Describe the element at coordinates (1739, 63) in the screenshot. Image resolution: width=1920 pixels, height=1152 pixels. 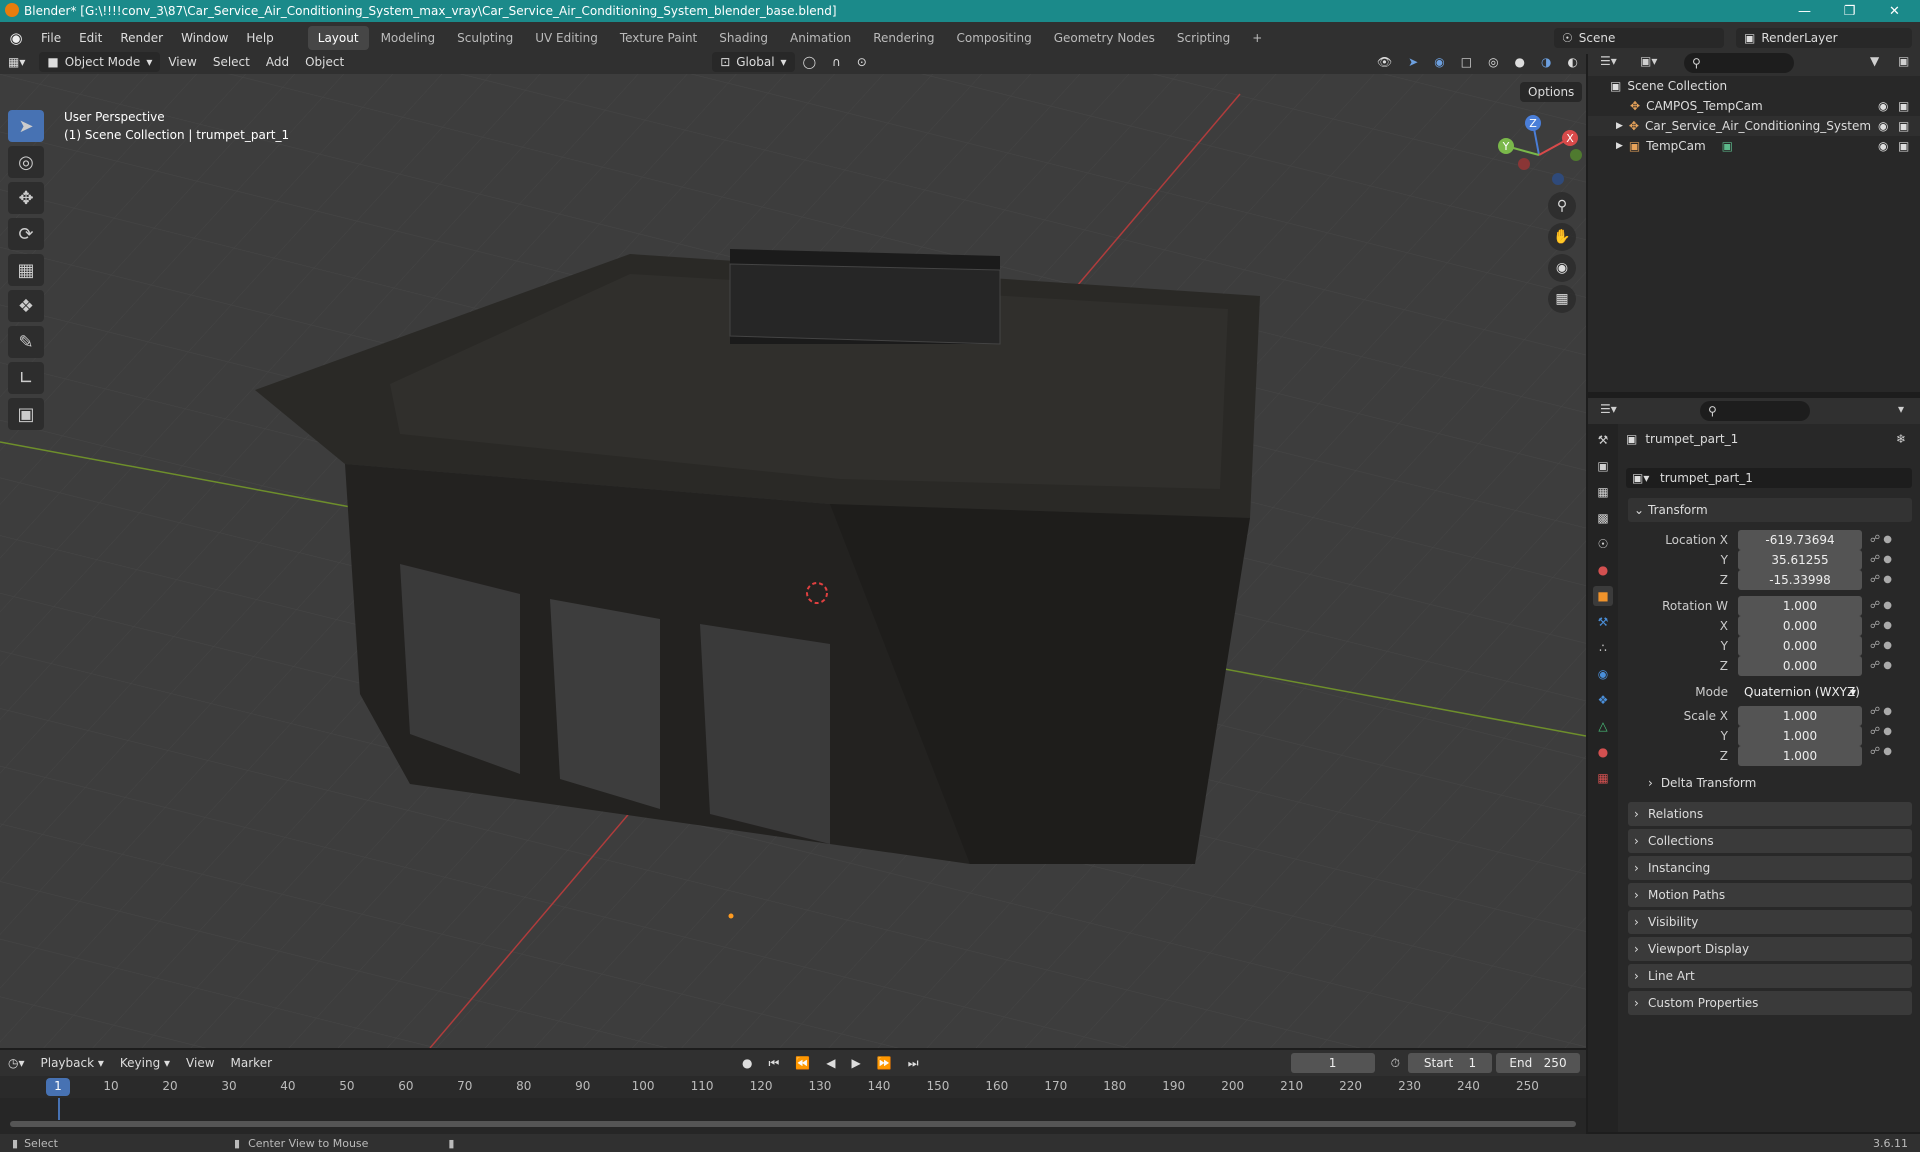
I see `outliner-search-input: ⚲` at that location.